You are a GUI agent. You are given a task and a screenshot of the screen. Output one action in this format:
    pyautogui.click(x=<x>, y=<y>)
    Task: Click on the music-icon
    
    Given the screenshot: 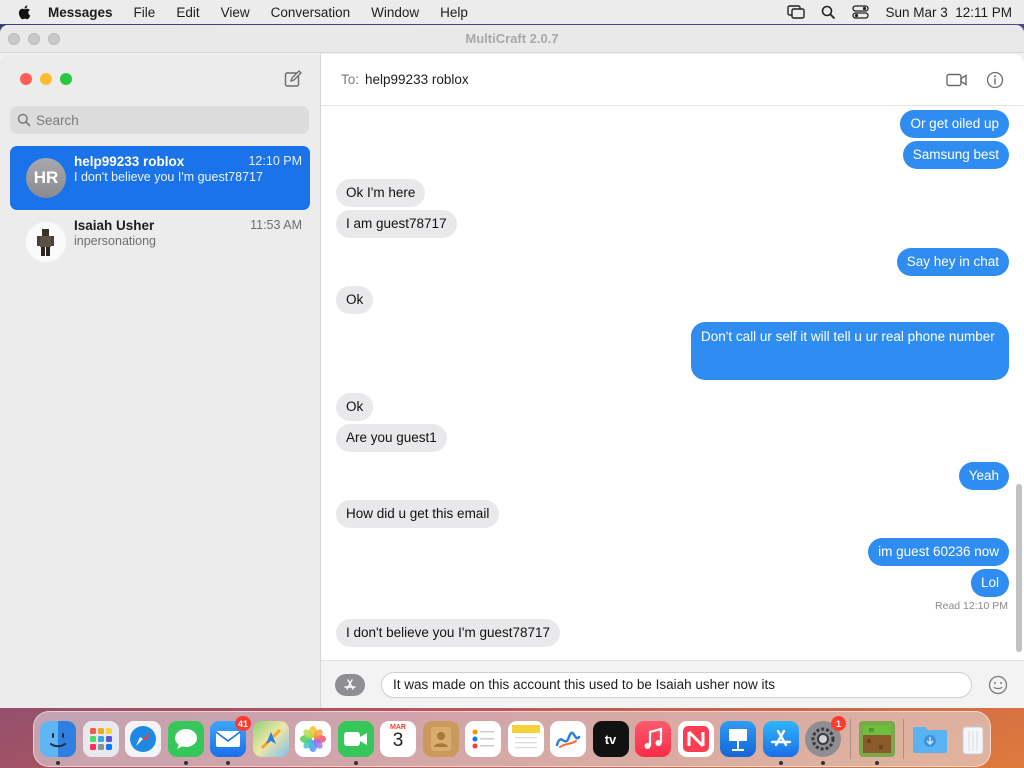 What is the action you would take?
    pyautogui.click(x=653, y=739)
    